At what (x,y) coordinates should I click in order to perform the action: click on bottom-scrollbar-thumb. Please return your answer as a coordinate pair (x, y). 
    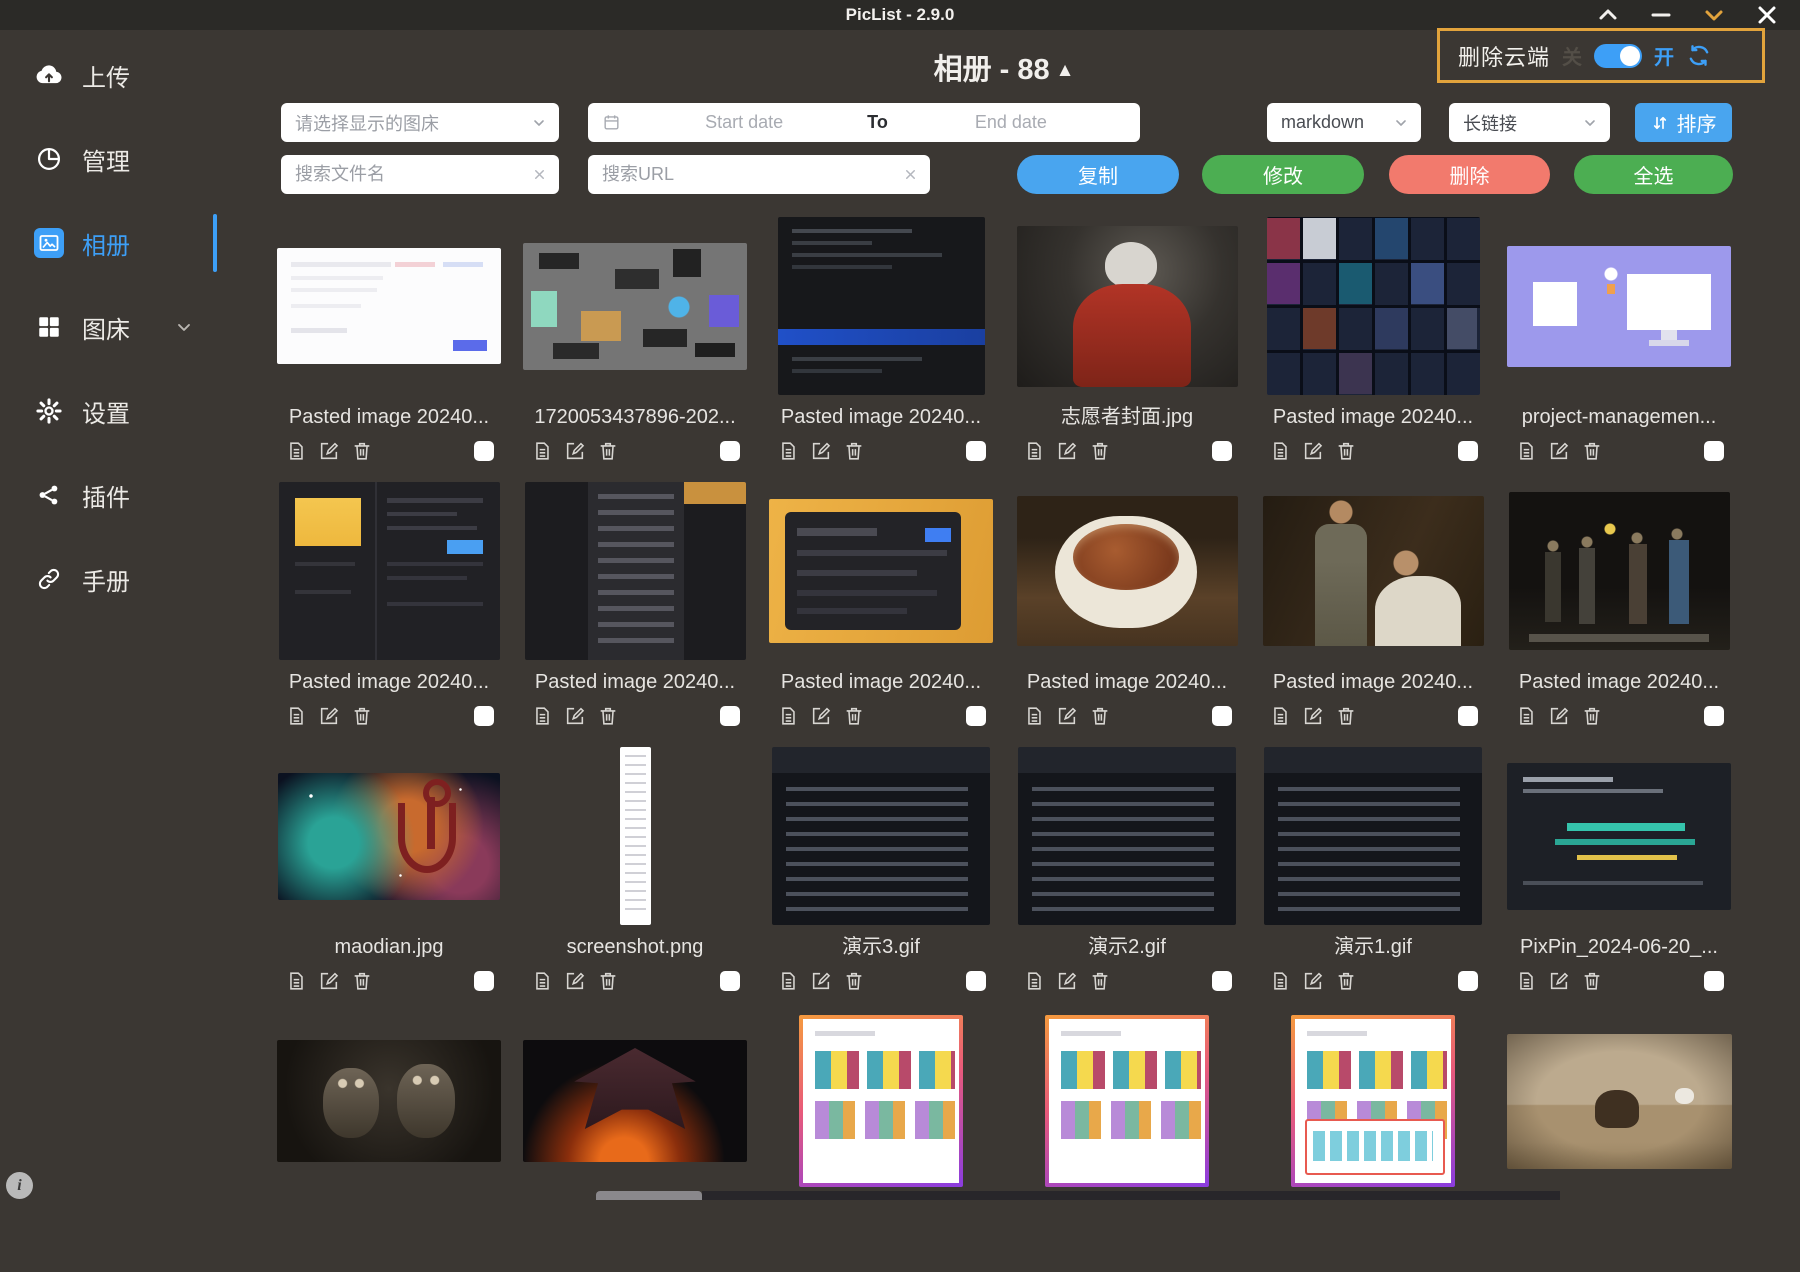
    Looking at the image, I should click on (649, 1195).